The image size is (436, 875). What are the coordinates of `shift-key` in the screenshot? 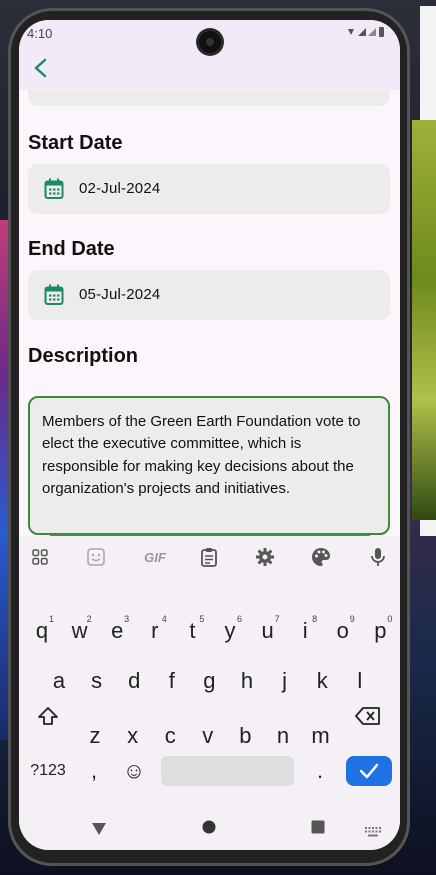 It's located at (48, 716).